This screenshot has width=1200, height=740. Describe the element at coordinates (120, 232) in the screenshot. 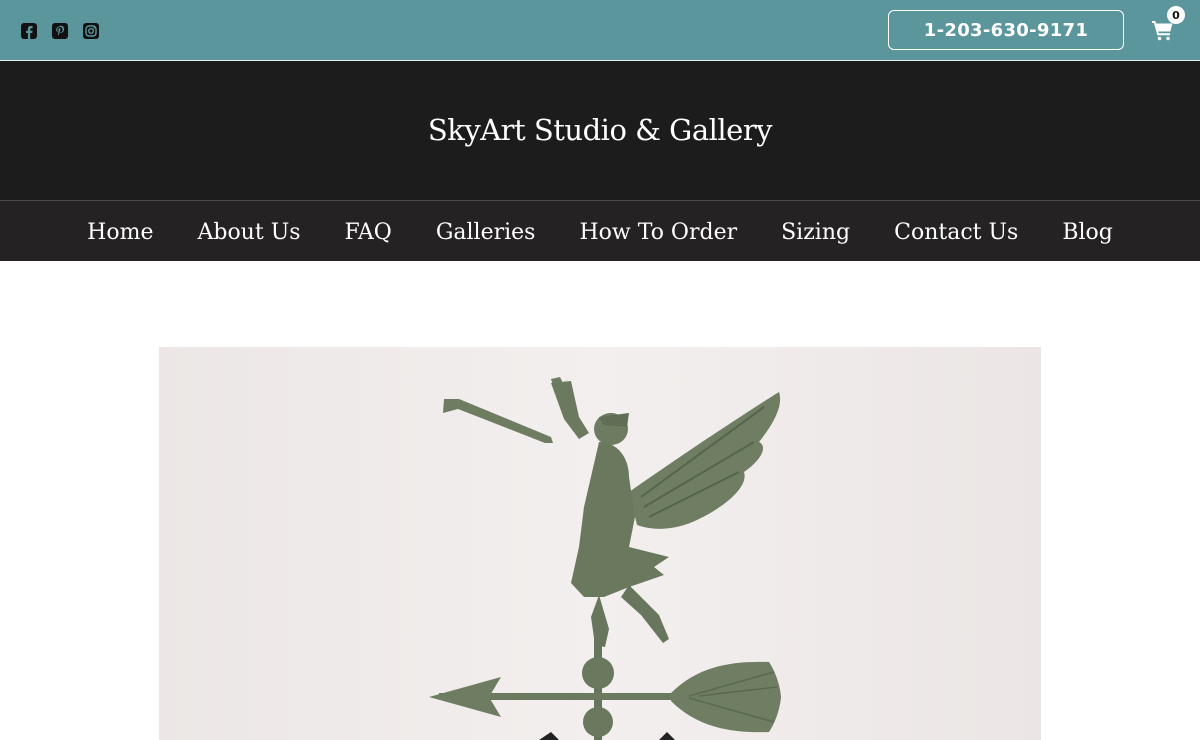

I see `nav-item-home: Home` at that location.